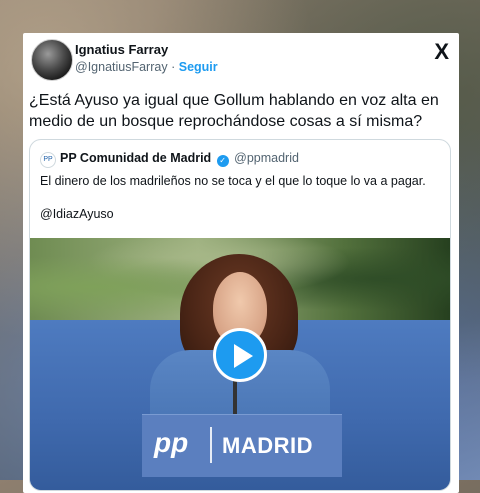 This screenshot has height=493, width=480. Describe the element at coordinates (441, 52) in the screenshot. I see `x-logo-icon: X` at that location.